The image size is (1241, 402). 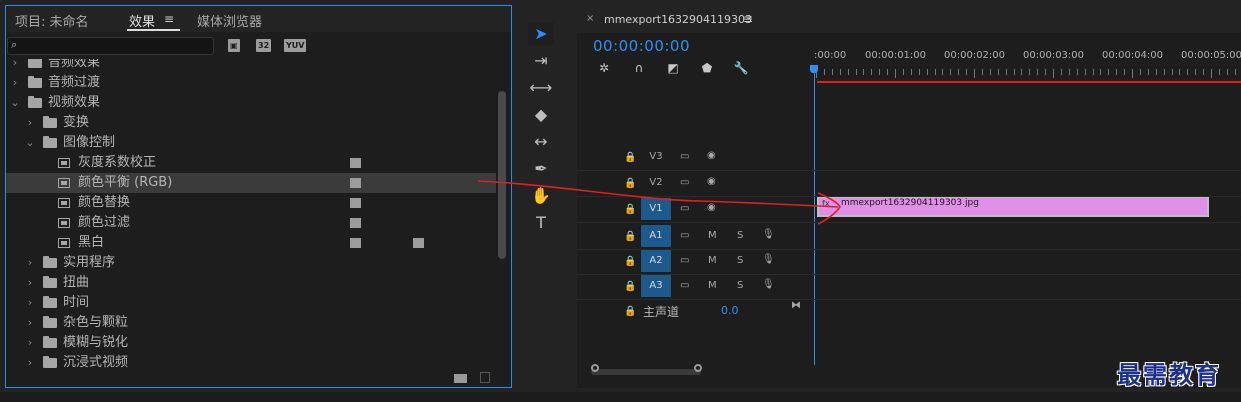 I want to click on watermark-logo: 最需教育, so click(x=1169, y=374).